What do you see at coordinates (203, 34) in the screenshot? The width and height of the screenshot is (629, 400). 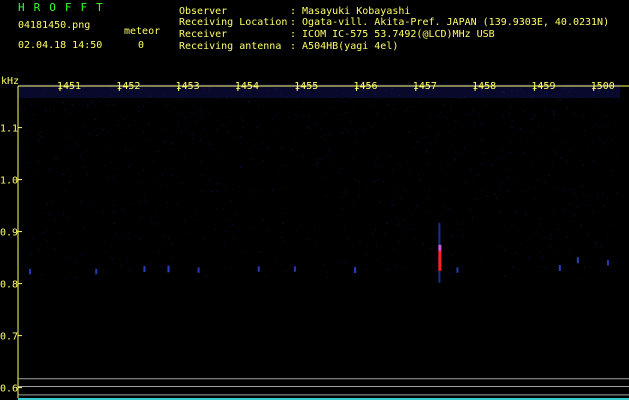 I see `receiver-key: Receiver` at bounding box center [203, 34].